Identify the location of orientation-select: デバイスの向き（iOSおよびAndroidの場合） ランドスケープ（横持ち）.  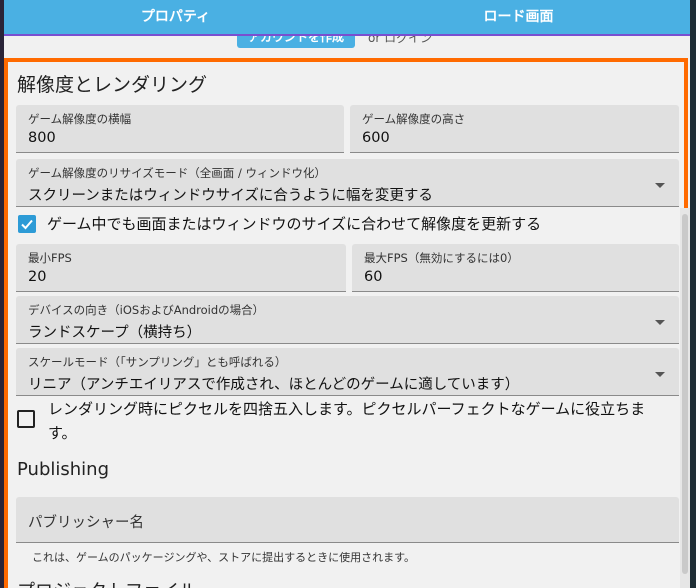
(347, 320).